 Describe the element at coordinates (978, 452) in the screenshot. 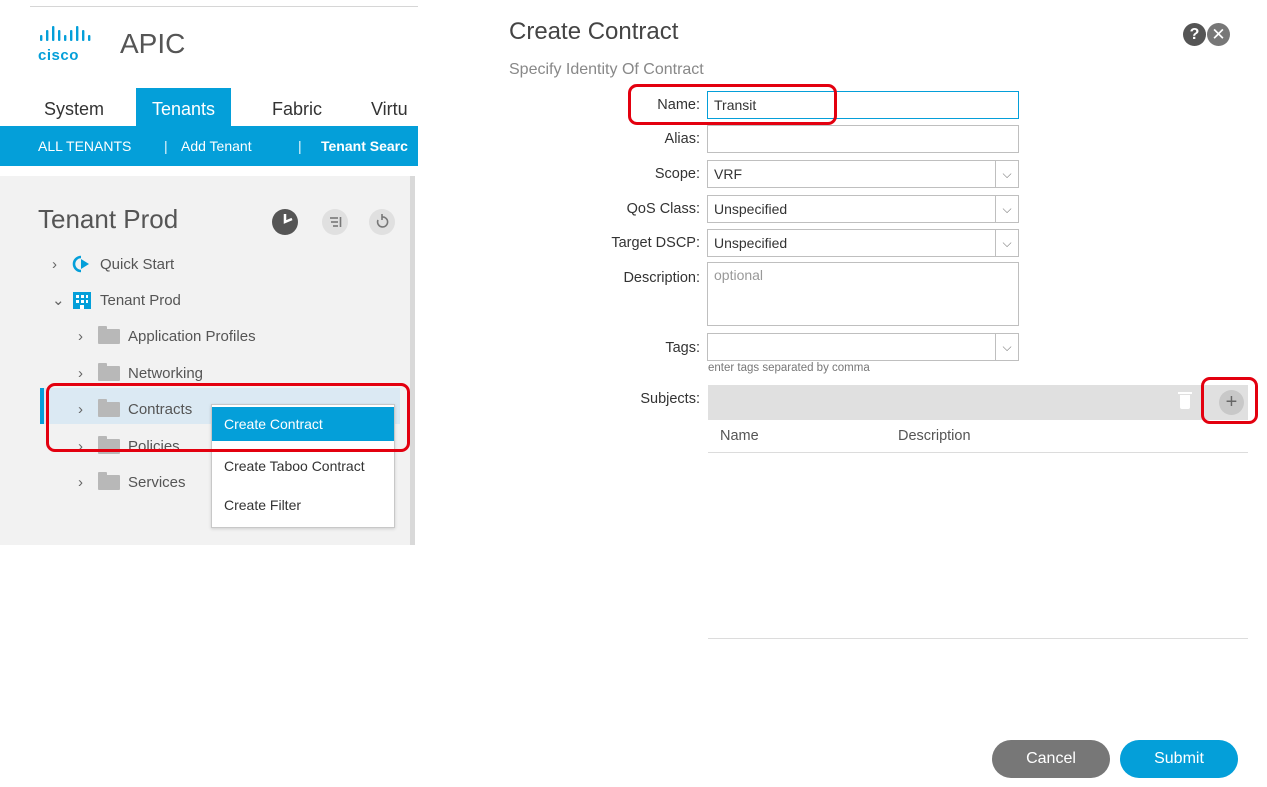

I see `table-header-divider` at that location.